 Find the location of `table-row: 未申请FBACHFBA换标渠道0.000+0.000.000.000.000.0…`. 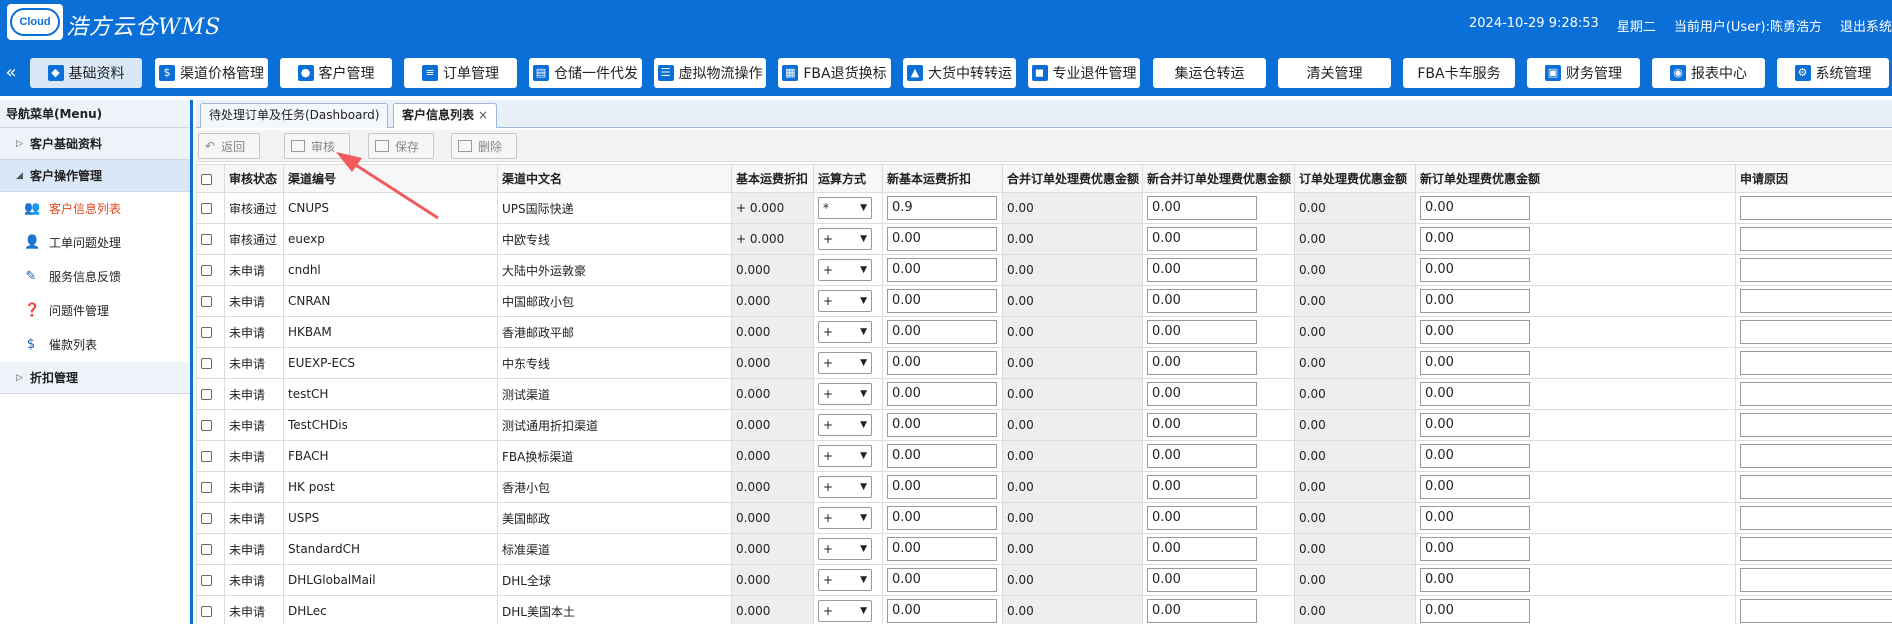

table-row: 未申请FBACHFBA换标渠道0.000+0.000.000.000.000.0… is located at coordinates (1044, 456).